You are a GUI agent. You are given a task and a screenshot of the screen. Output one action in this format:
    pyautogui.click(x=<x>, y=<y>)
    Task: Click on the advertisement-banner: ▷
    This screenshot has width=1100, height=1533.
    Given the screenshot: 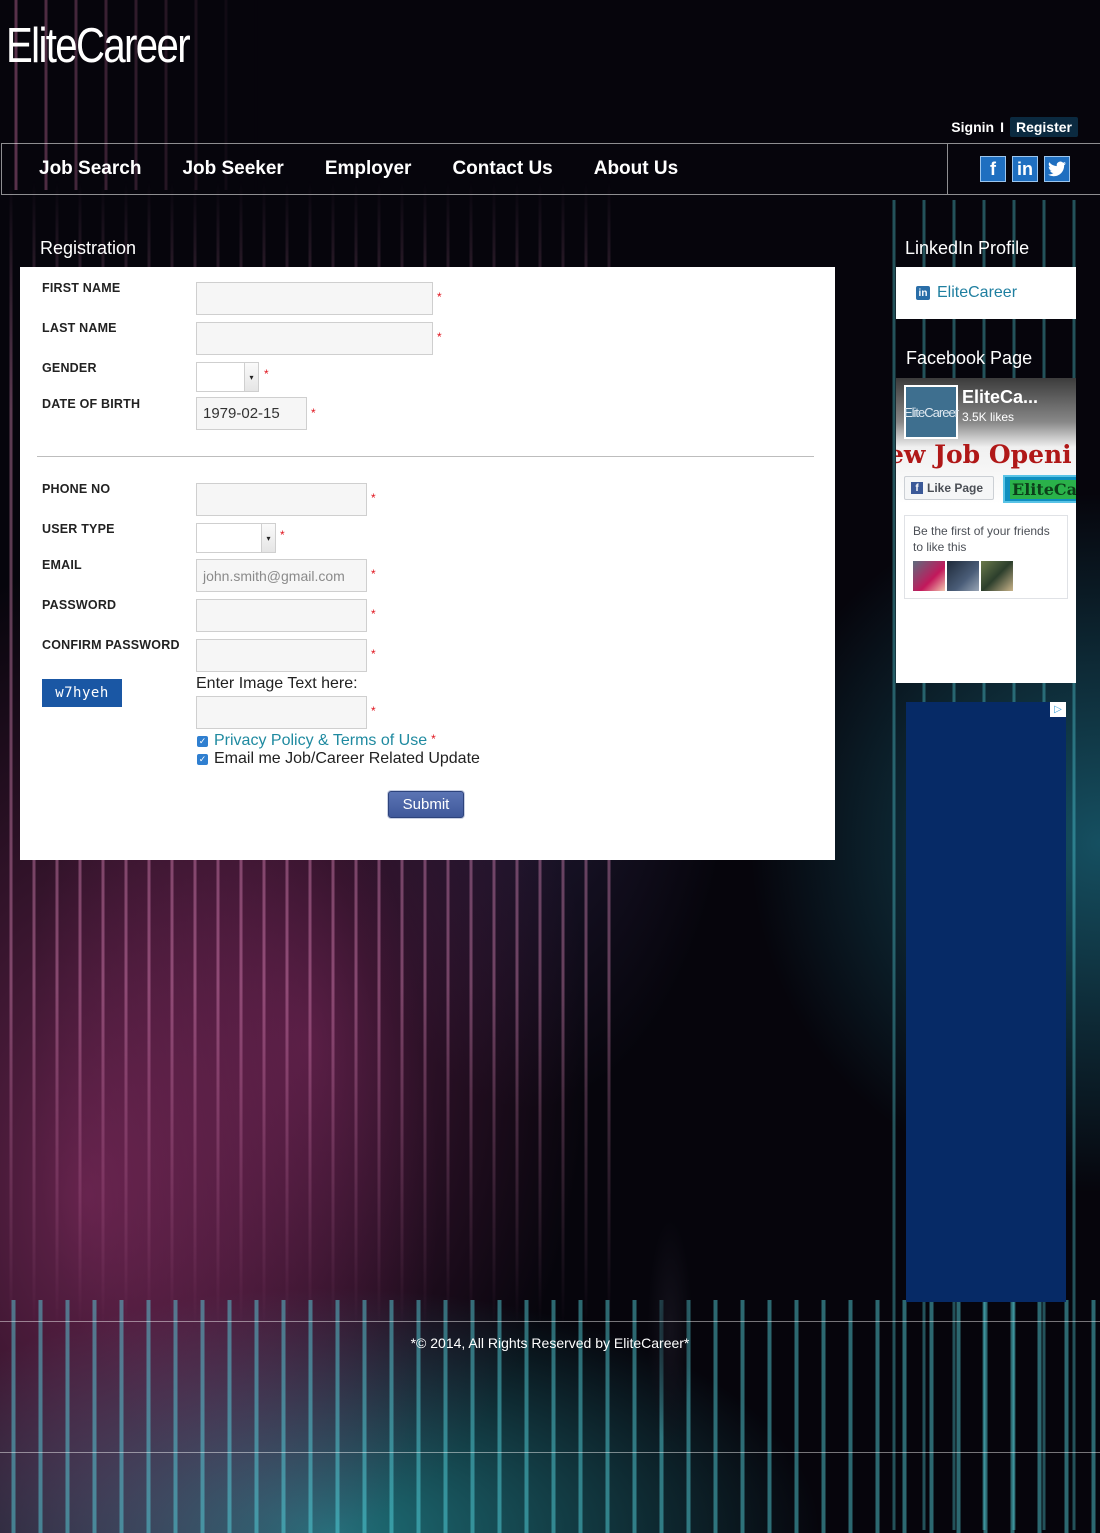 What is the action you would take?
    pyautogui.click(x=986, y=1002)
    